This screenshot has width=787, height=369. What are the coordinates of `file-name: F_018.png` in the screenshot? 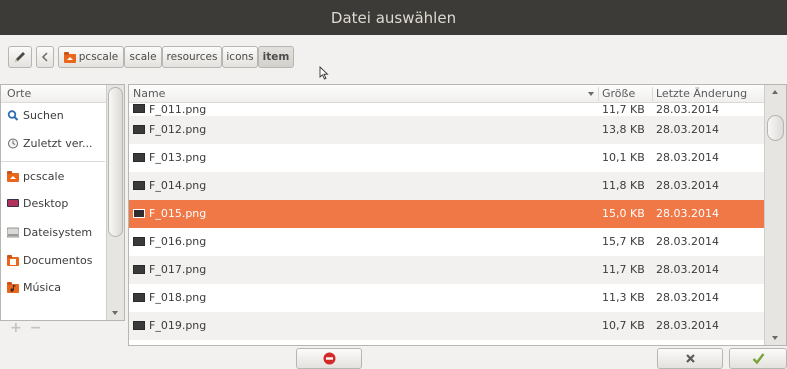 It's located at (178, 297).